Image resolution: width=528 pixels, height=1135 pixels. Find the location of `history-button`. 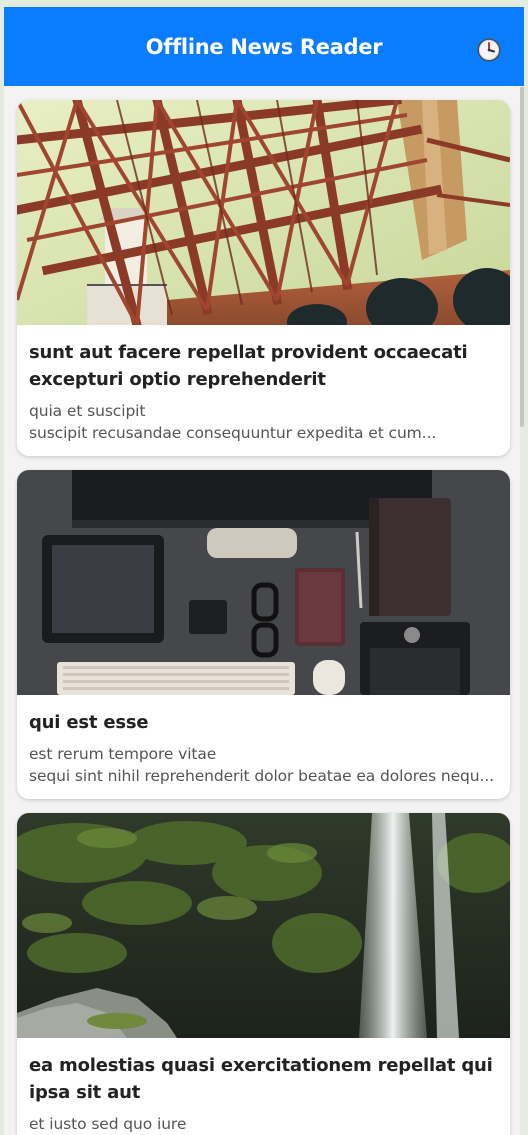

history-button is located at coordinates (489, 50).